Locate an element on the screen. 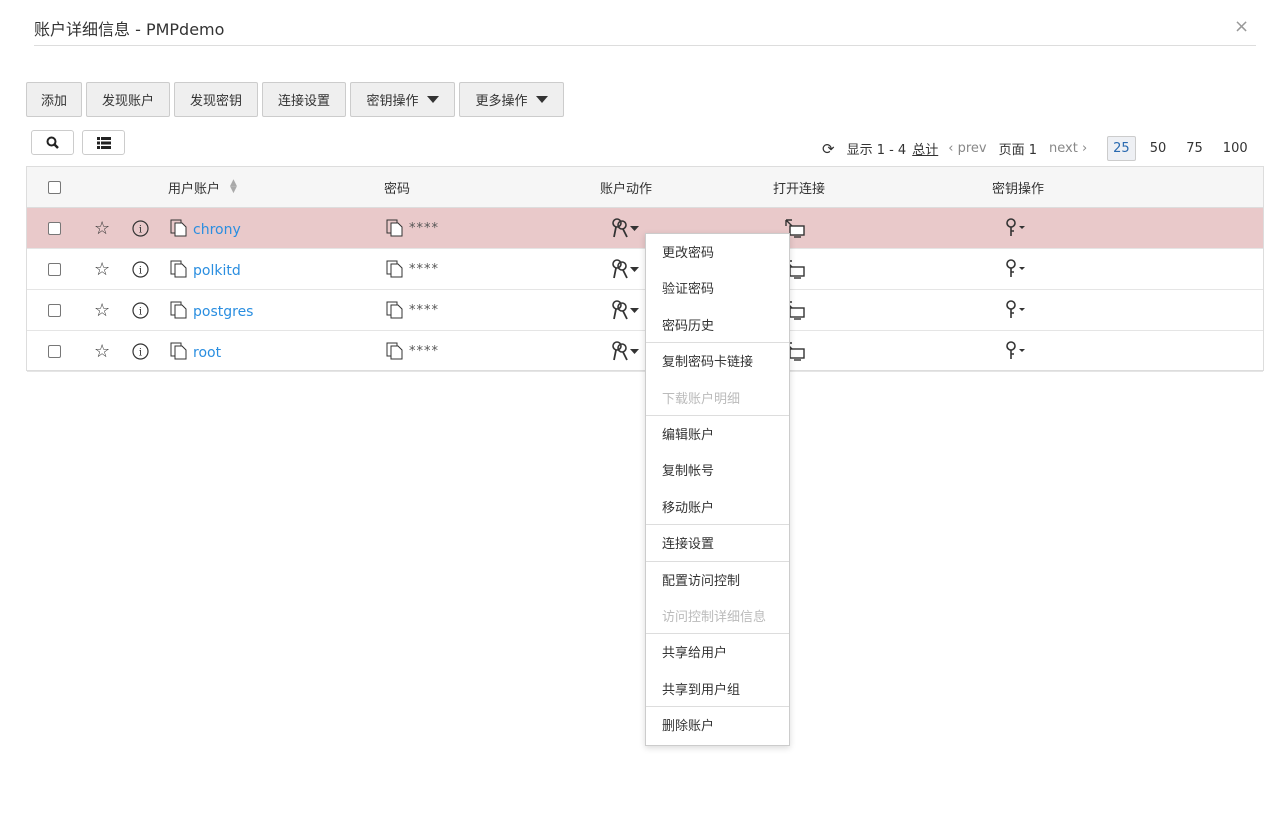  showing-range: 显示 1 - 4 is located at coordinates (876, 150).